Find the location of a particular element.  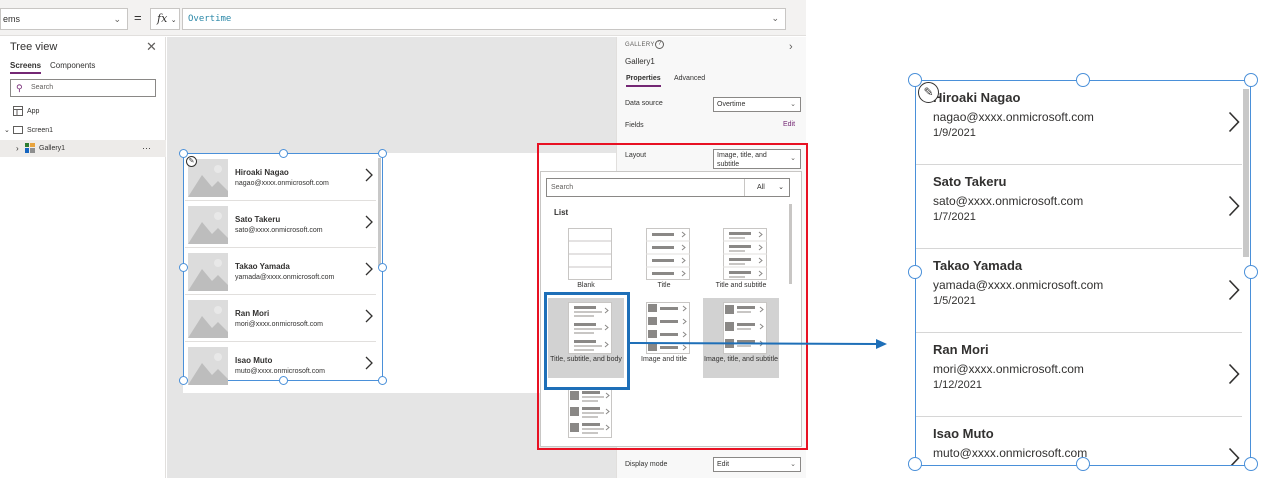

callout-arrow is located at coordinates (758, 344).